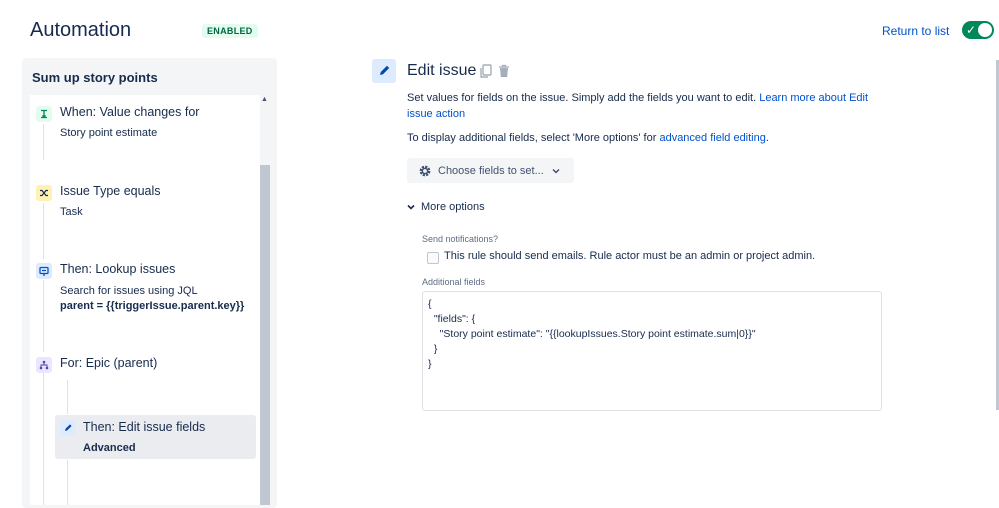  Describe the element at coordinates (265, 335) in the screenshot. I see `rule-list-scroll-thumb` at that location.